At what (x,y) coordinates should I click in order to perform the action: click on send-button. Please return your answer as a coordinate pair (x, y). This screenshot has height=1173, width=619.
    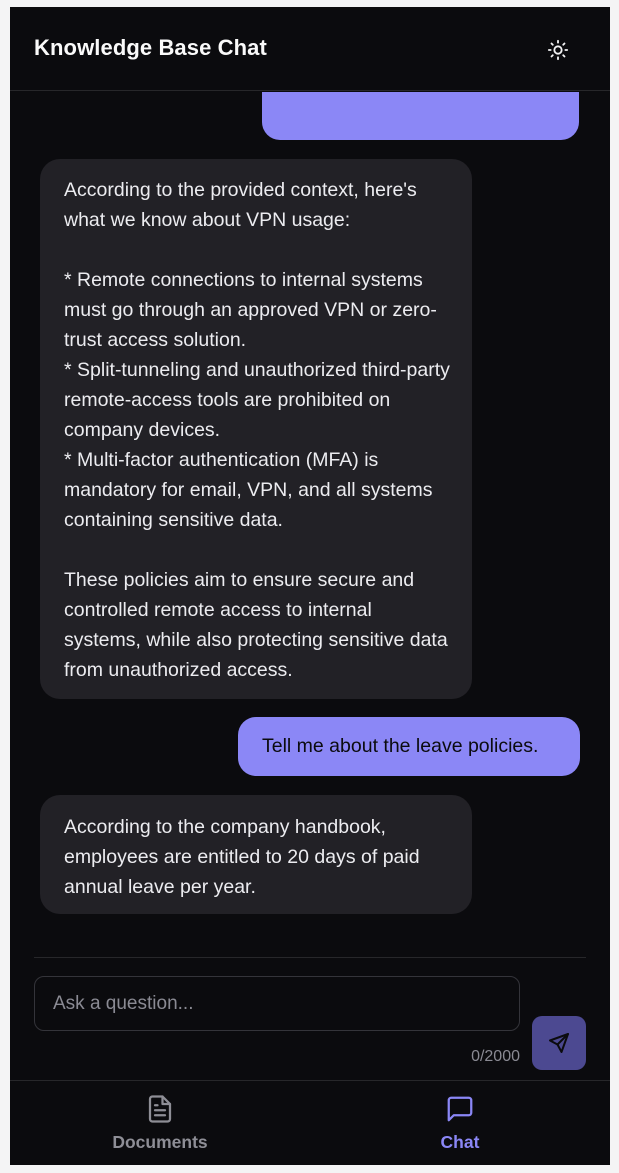
    Looking at the image, I should click on (559, 1043).